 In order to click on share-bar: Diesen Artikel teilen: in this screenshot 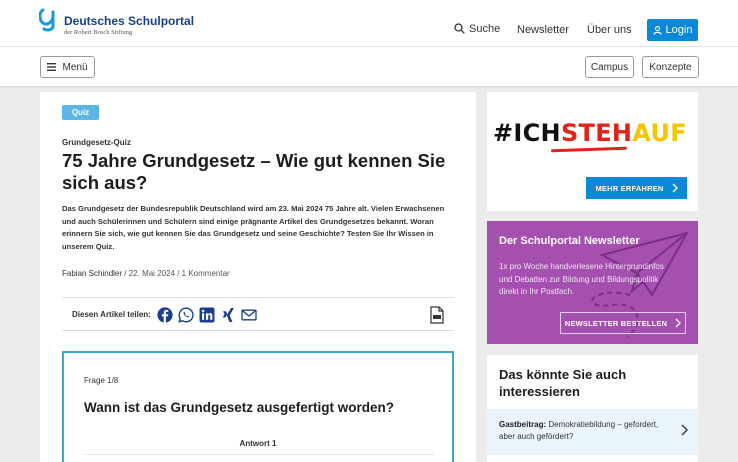, I will do `click(258, 314)`.